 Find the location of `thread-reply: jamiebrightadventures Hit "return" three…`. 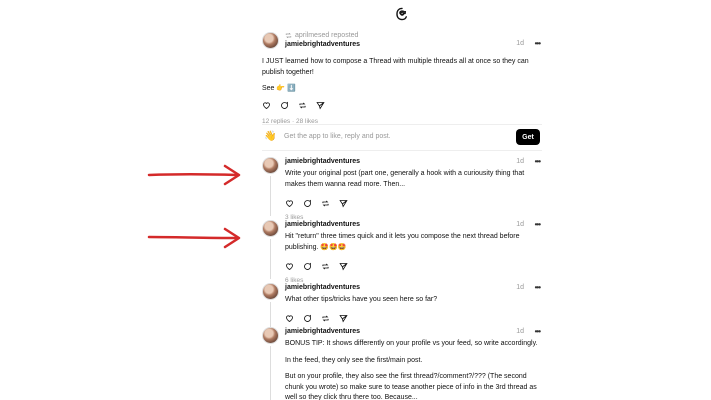

thread-reply: jamiebrightadventures Hit "return" three… is located at coordinates (402, 252).